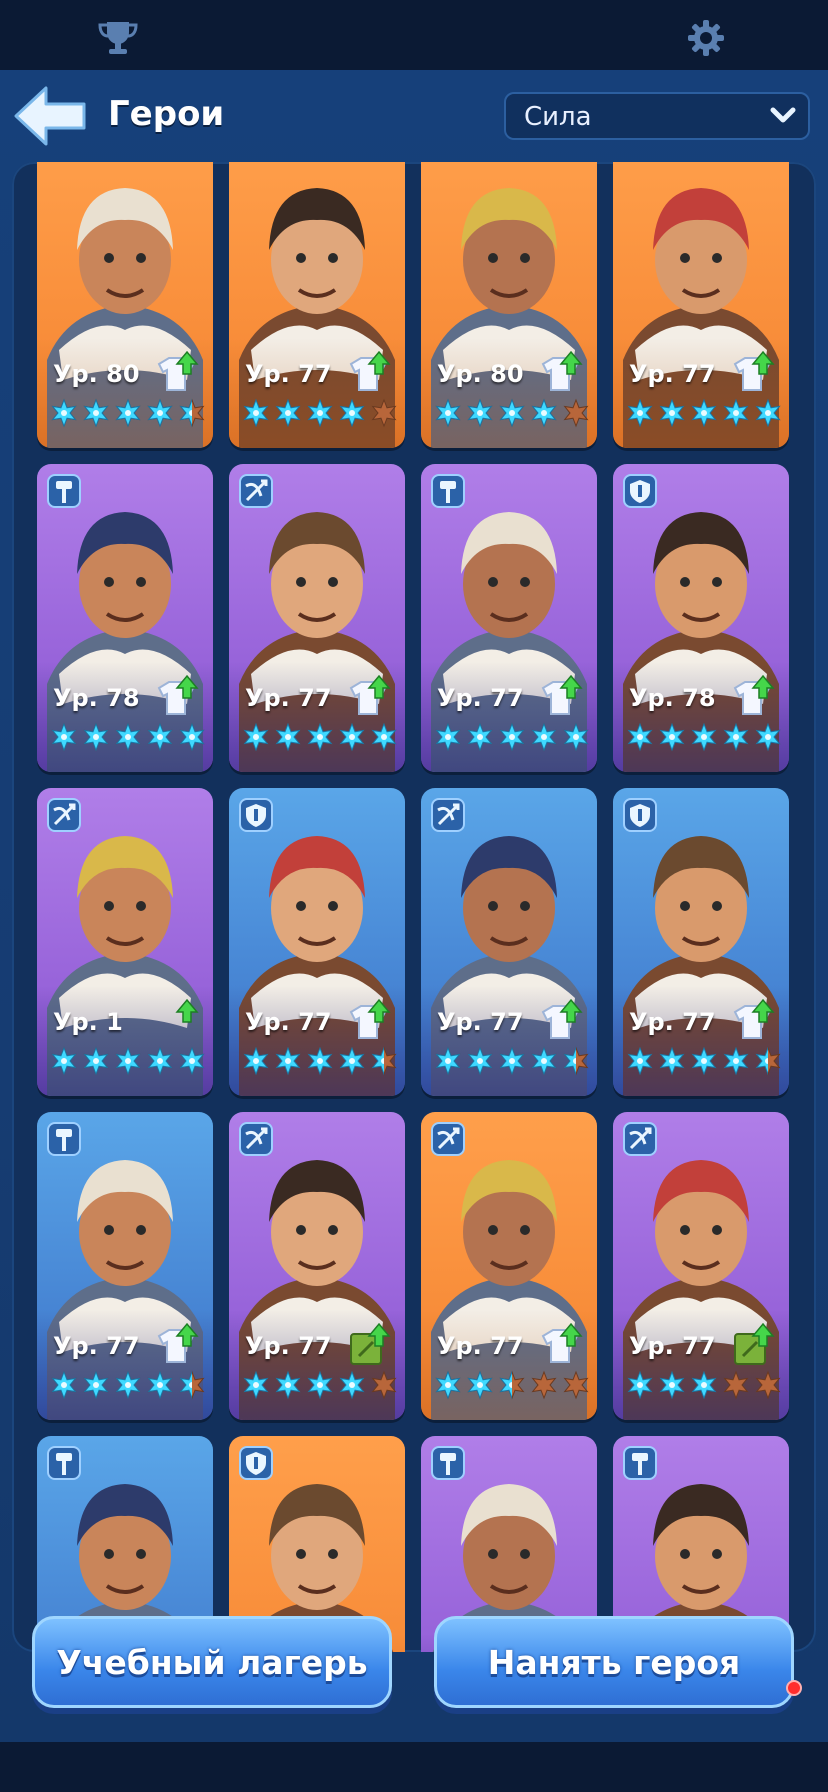 The image size is (828, 1792). What do you see at coordinates (118, 38) in the screenshot?
I see `trophy-icon` at bounding box center [118, 38].